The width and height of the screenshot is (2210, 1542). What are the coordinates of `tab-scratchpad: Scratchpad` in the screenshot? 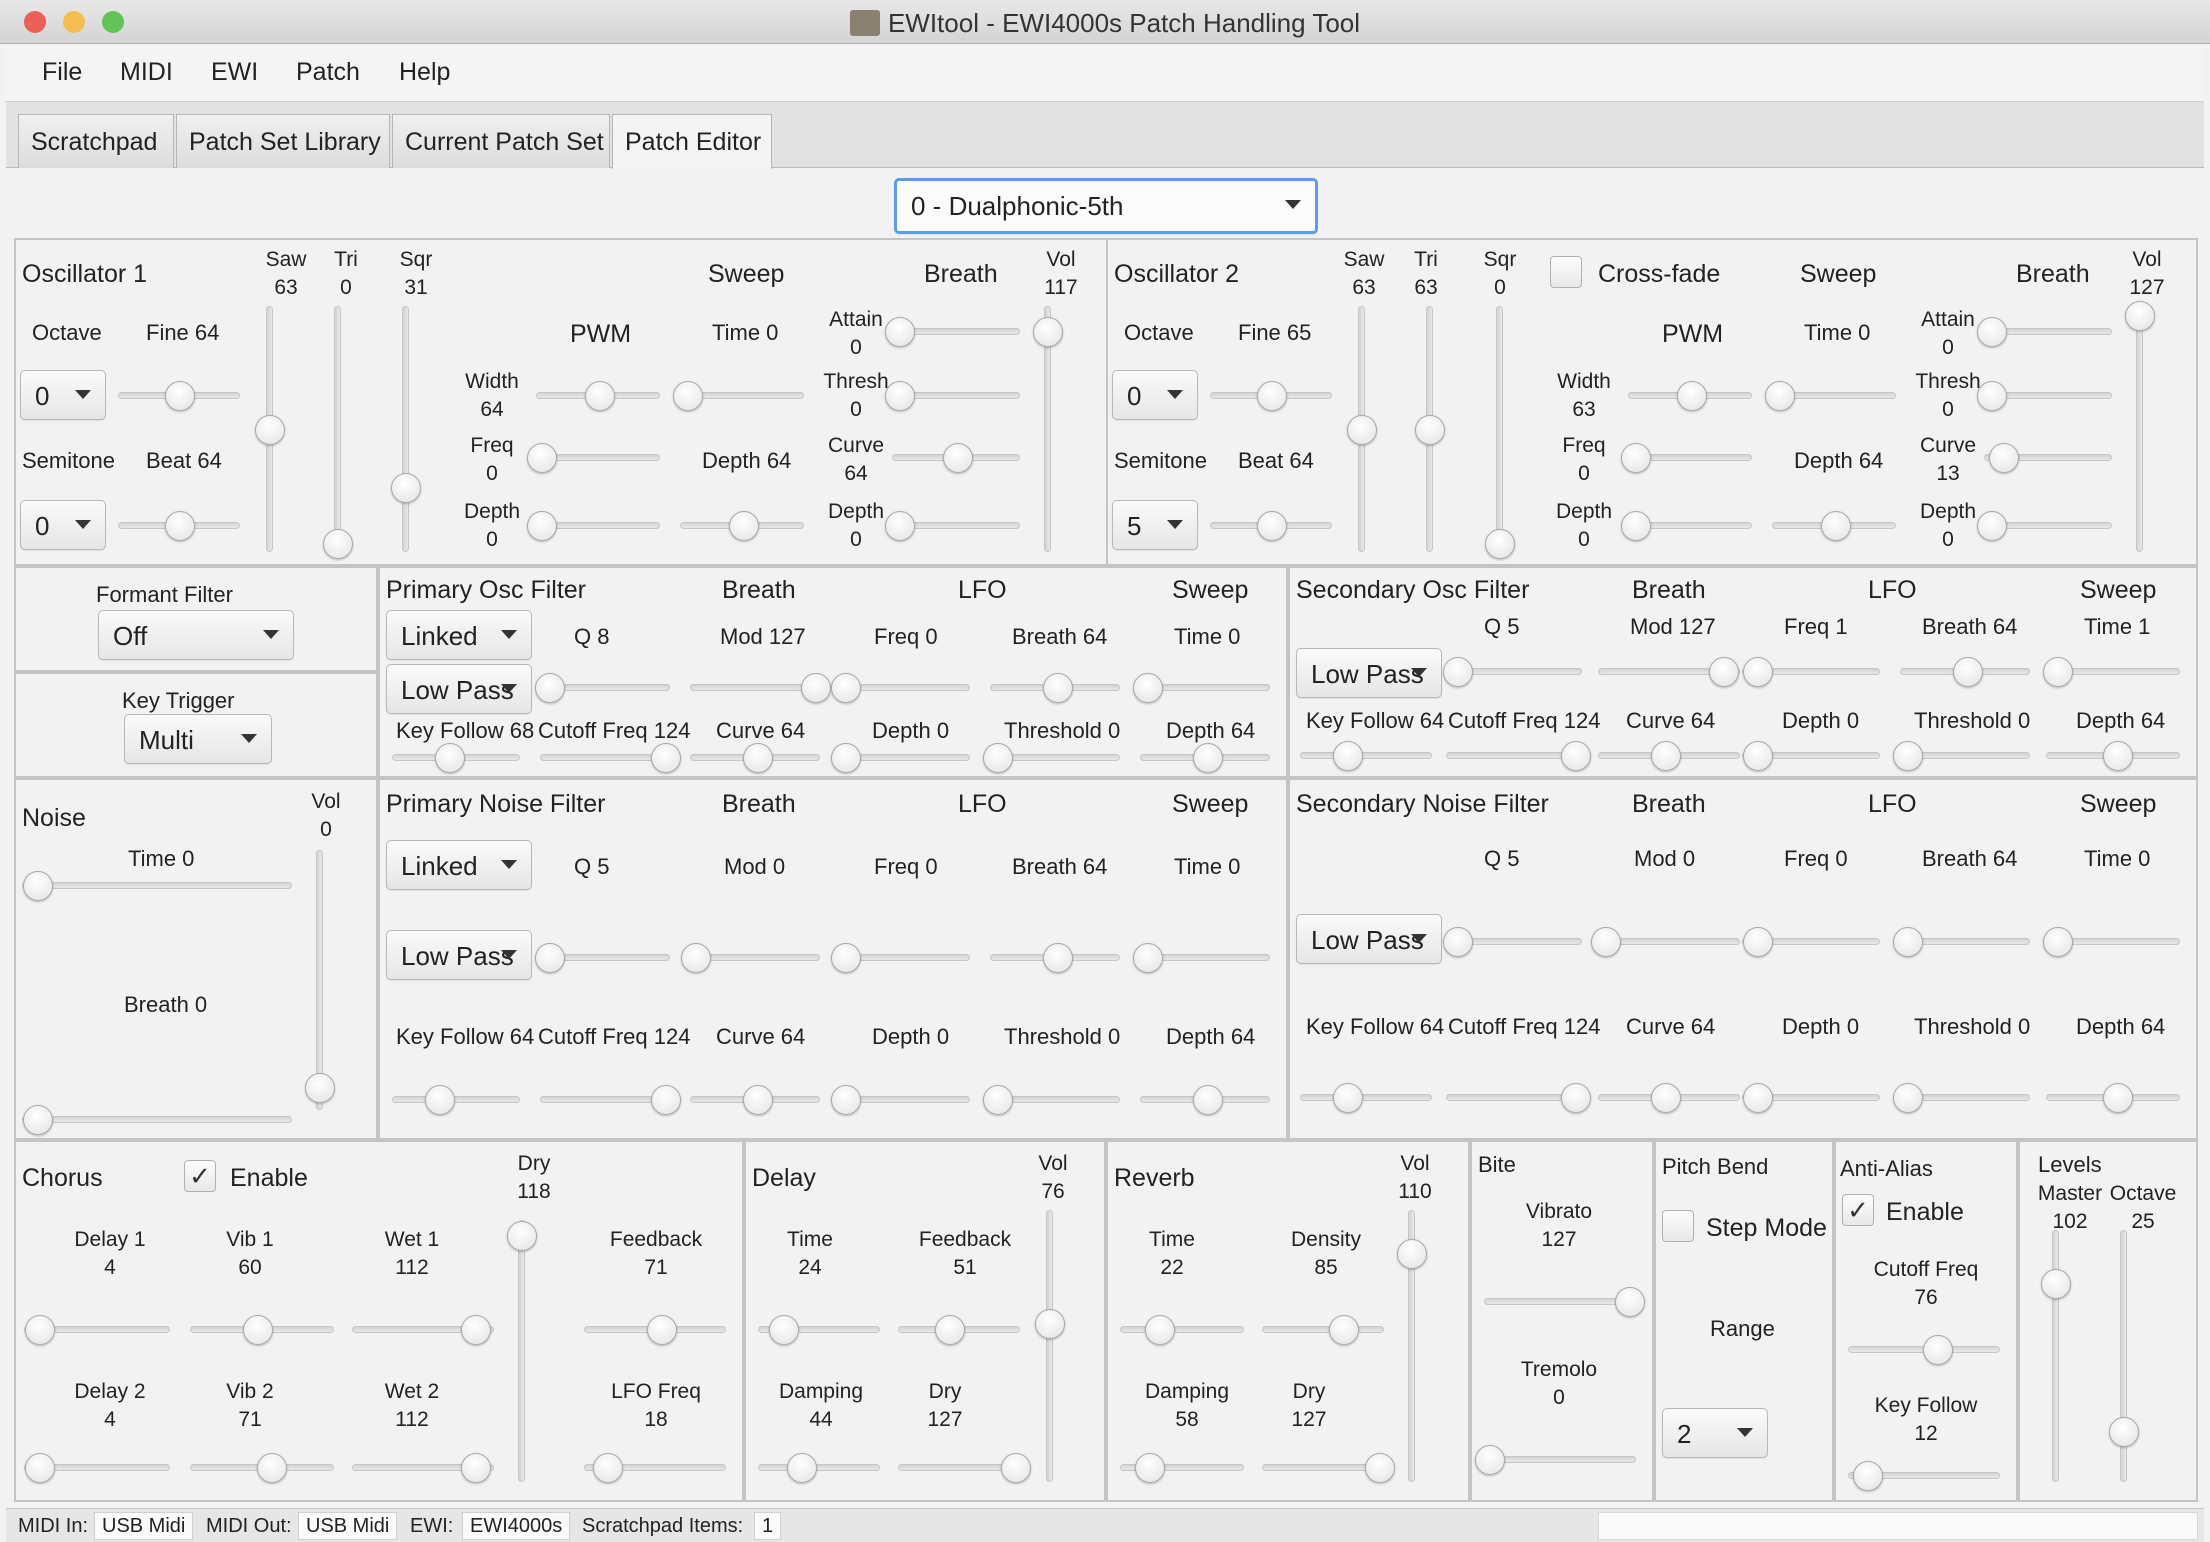 It's located at (96, 141).